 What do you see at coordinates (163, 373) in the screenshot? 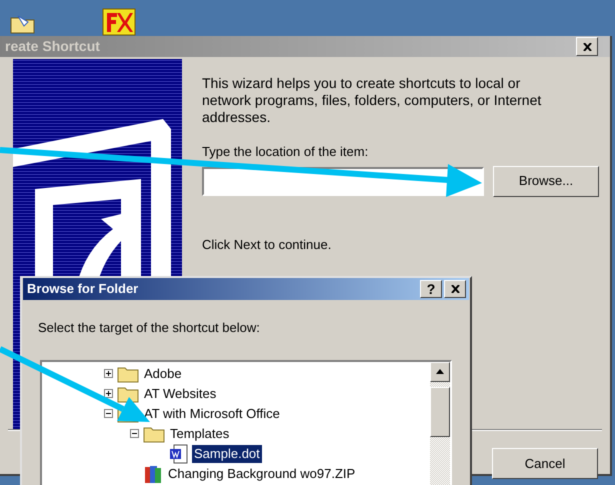
I see `tree-item: Adobe` at bounding box center [163, 373].